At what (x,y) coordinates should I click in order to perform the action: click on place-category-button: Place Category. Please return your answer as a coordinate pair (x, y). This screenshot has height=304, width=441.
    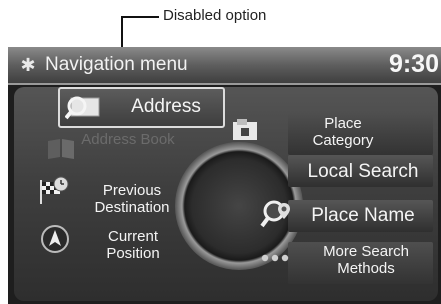
    Looking at the image, I should click on (343, 132).